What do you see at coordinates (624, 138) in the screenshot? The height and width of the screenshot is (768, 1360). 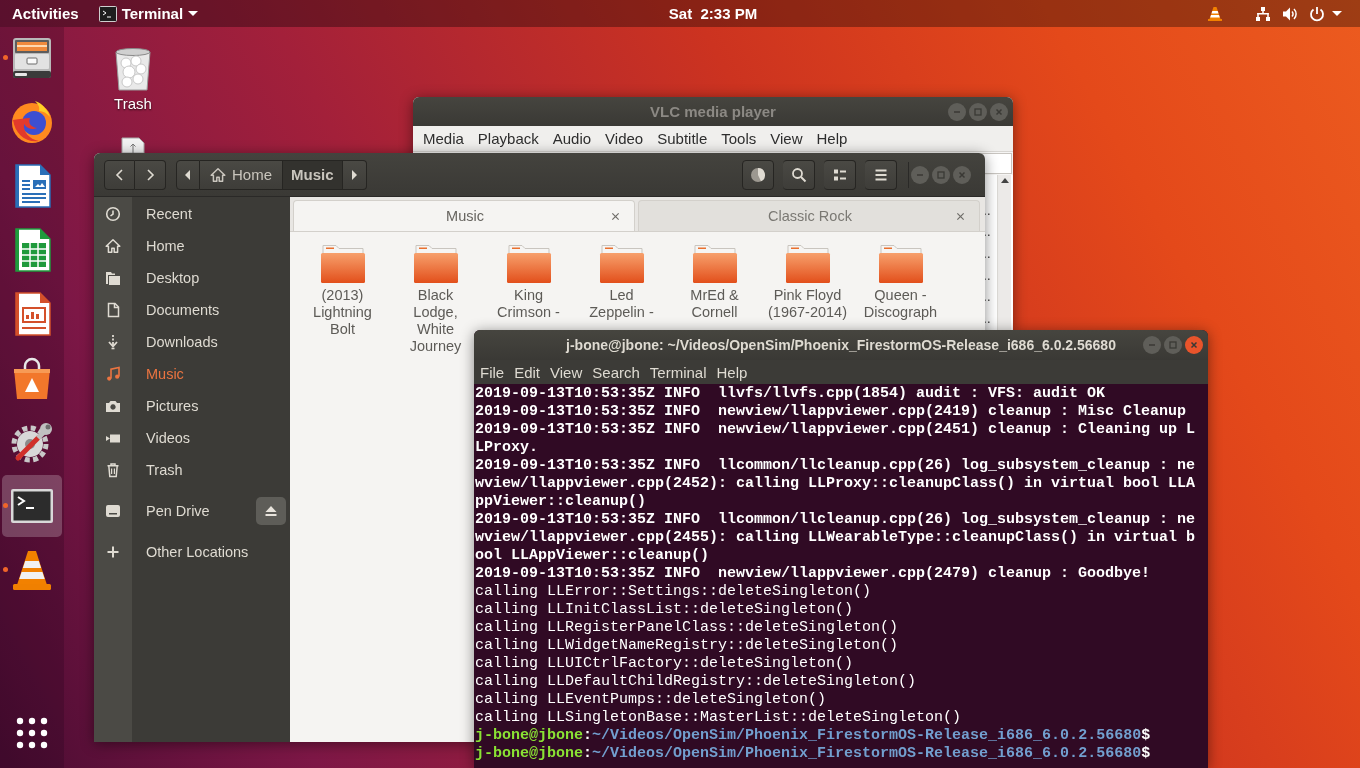 I see `menu-item: Video` at bounding box center [624, 138].